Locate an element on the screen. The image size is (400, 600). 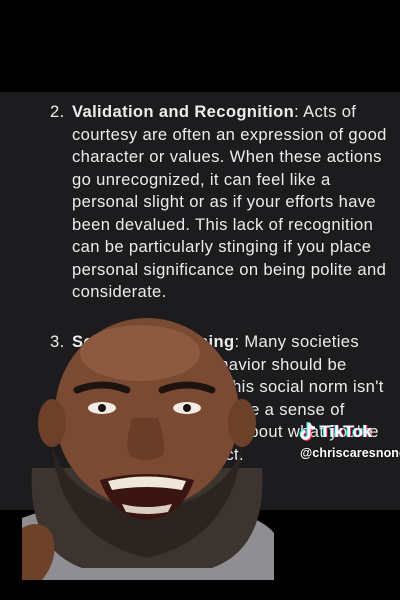
tiktok-brand-label: TikTok is located at coordinates (346, 431).